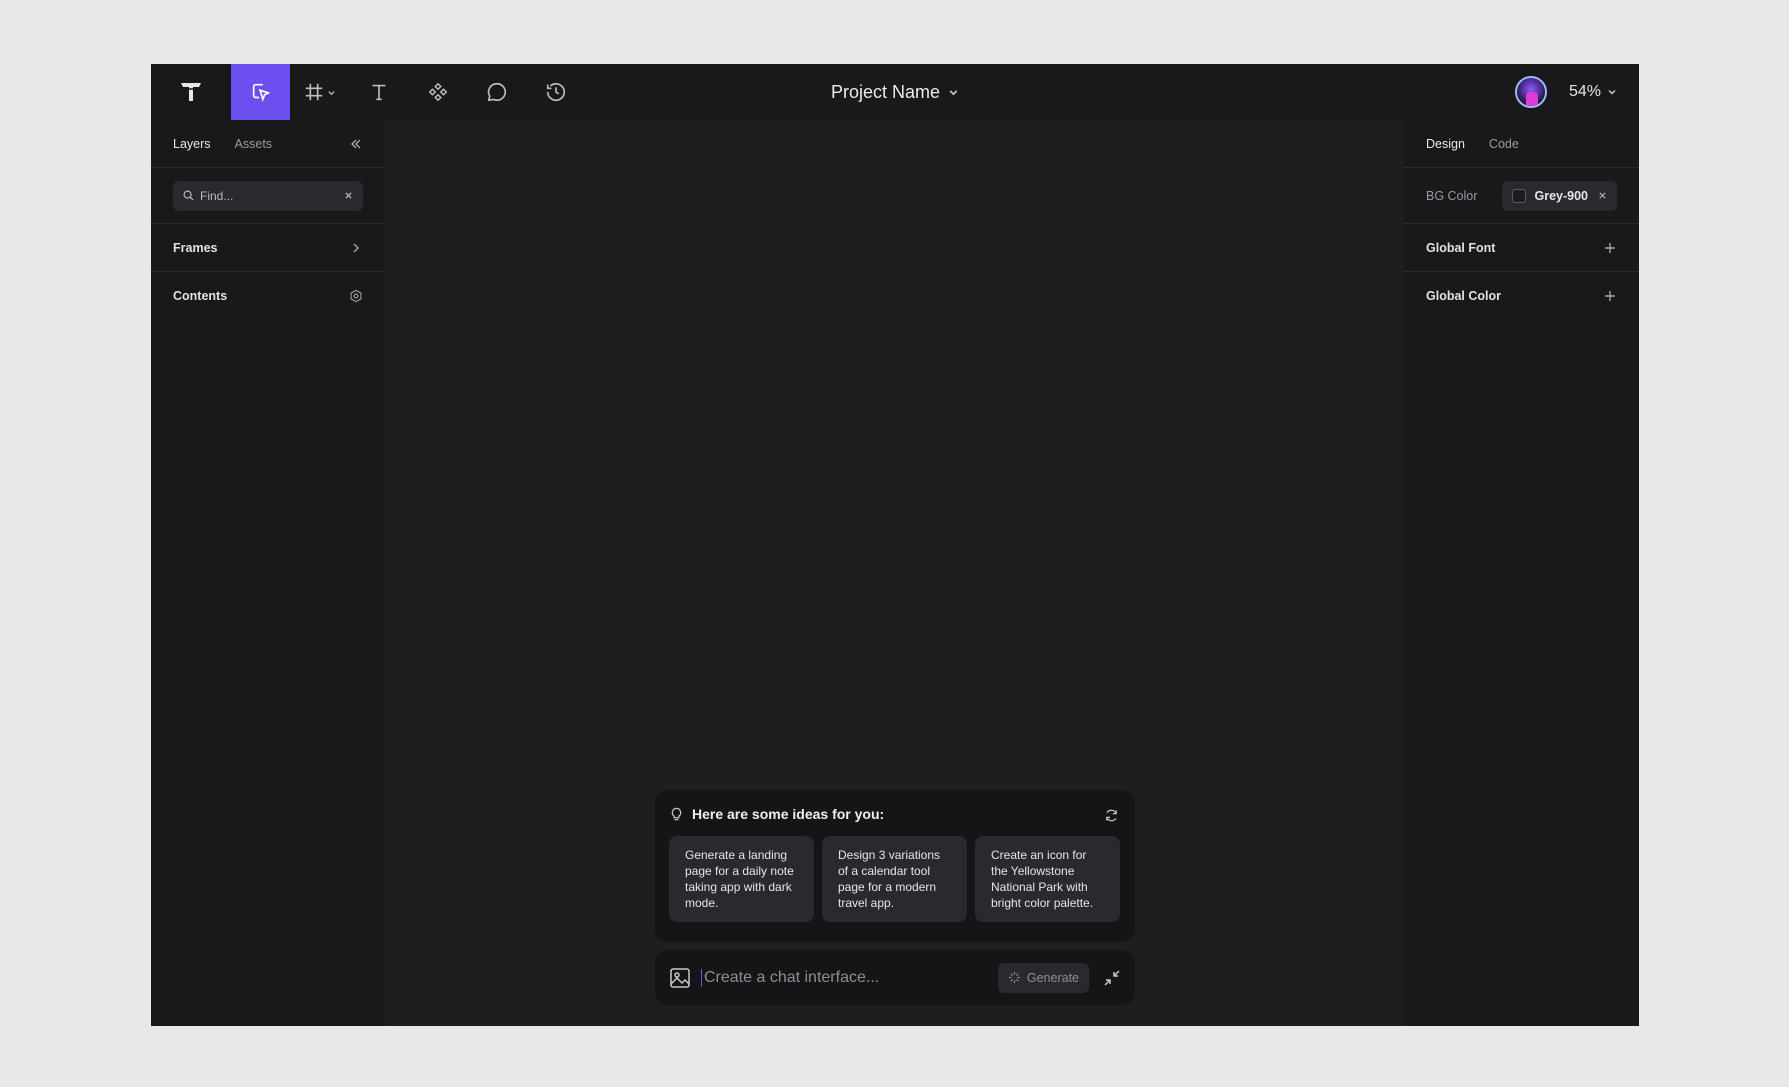  I want to click on ideas-header: Here are some ideas for you:, so click(895, 814).